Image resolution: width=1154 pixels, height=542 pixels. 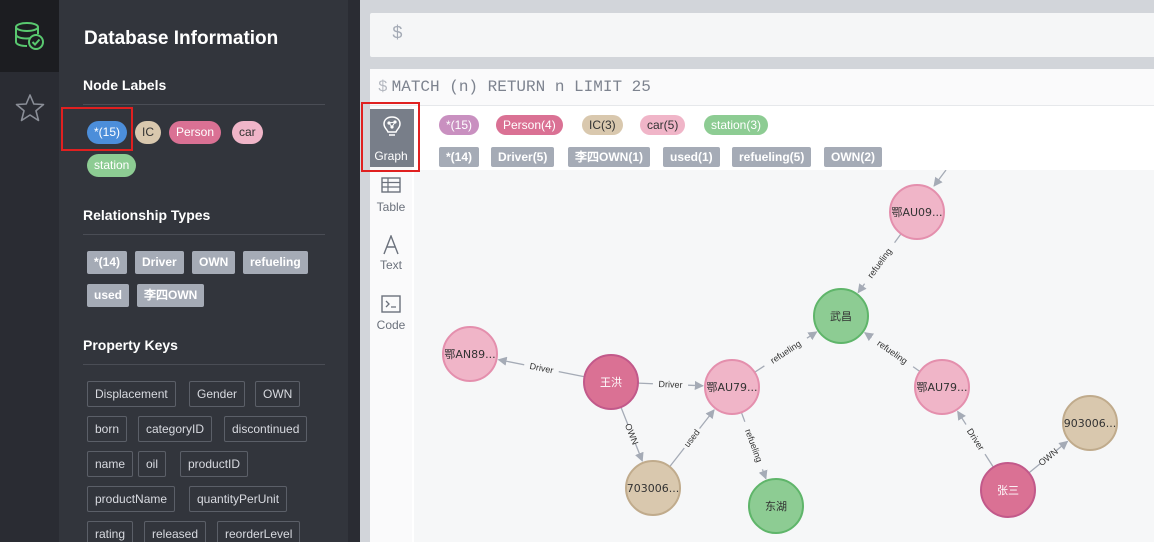 What do you see at coordinates (147, 215) in the screenshot?
I see `relationship-types-title: Relationship Types` at bounding box center [147, 215].